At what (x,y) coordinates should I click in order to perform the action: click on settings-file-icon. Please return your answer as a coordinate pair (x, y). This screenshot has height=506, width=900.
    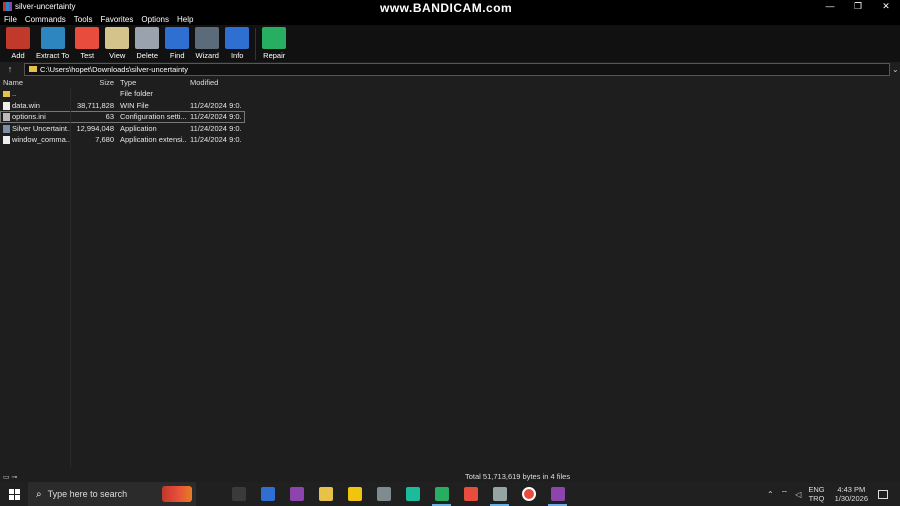
    Looking at the image, I should click on (6, 117).